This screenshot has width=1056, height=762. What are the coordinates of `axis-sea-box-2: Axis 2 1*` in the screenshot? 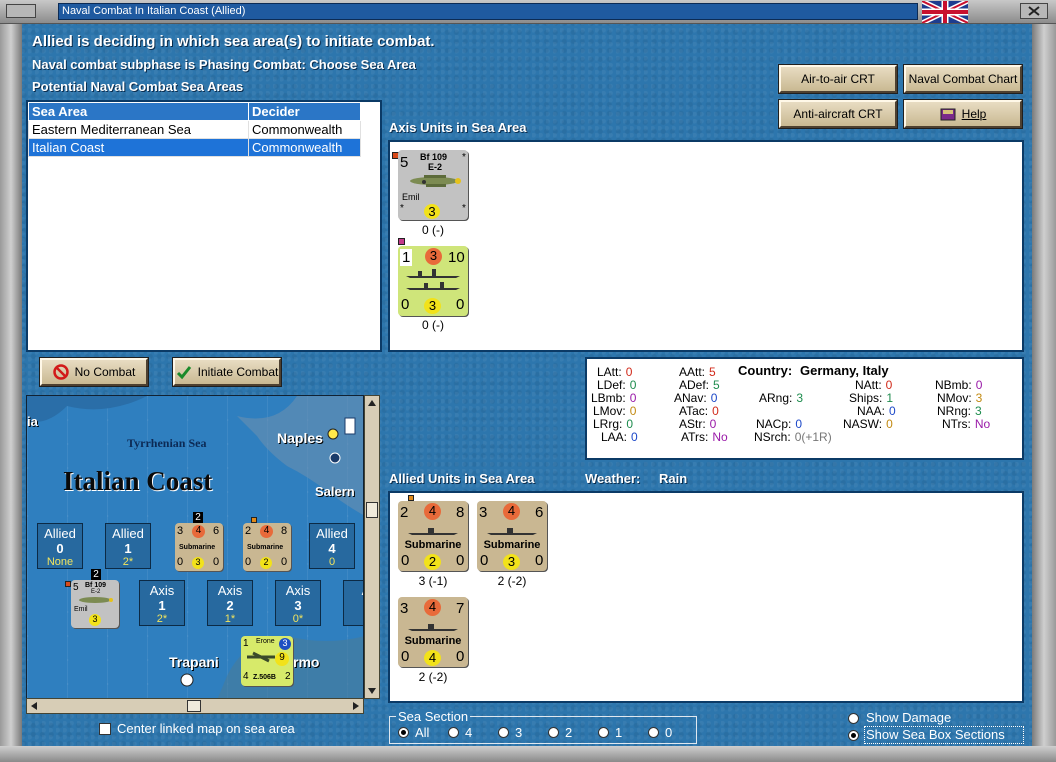 It's located at (230, 603).